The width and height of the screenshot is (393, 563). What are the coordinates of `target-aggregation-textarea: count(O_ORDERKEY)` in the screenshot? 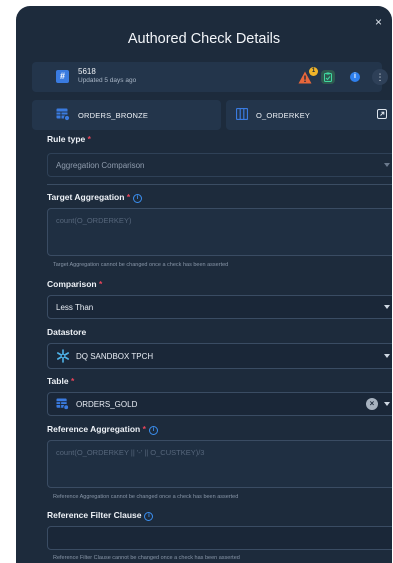 It's located at (219, 232).